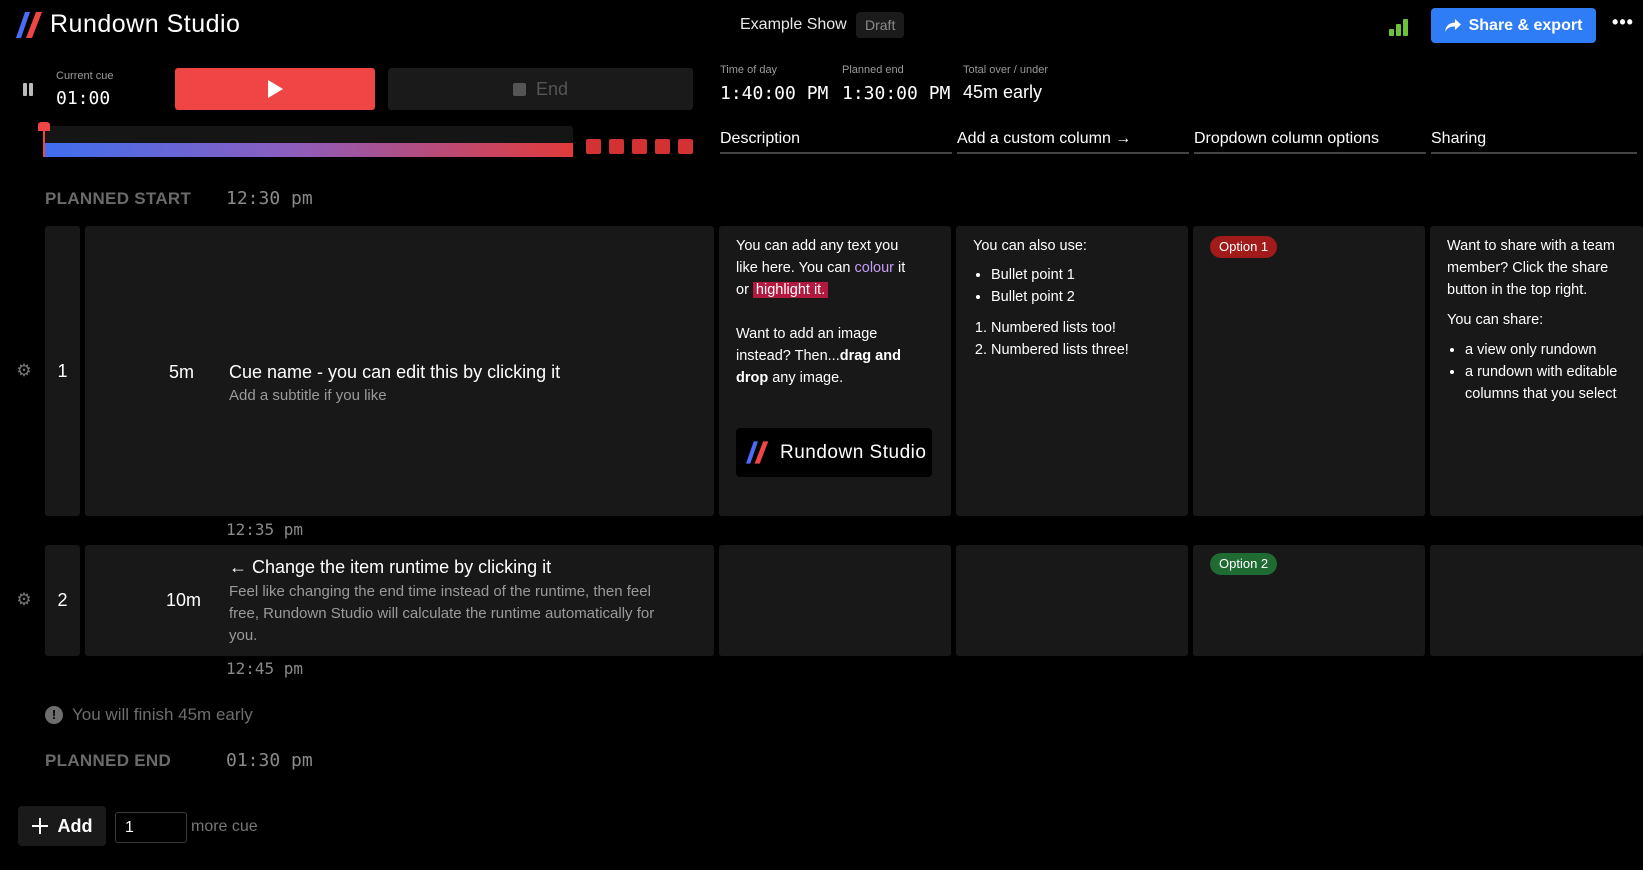  What do you see at coordinates (1531, 246) in the screenshot?
I see `sharing-line: Want to share with a team` at bounding box center [1531, 246].